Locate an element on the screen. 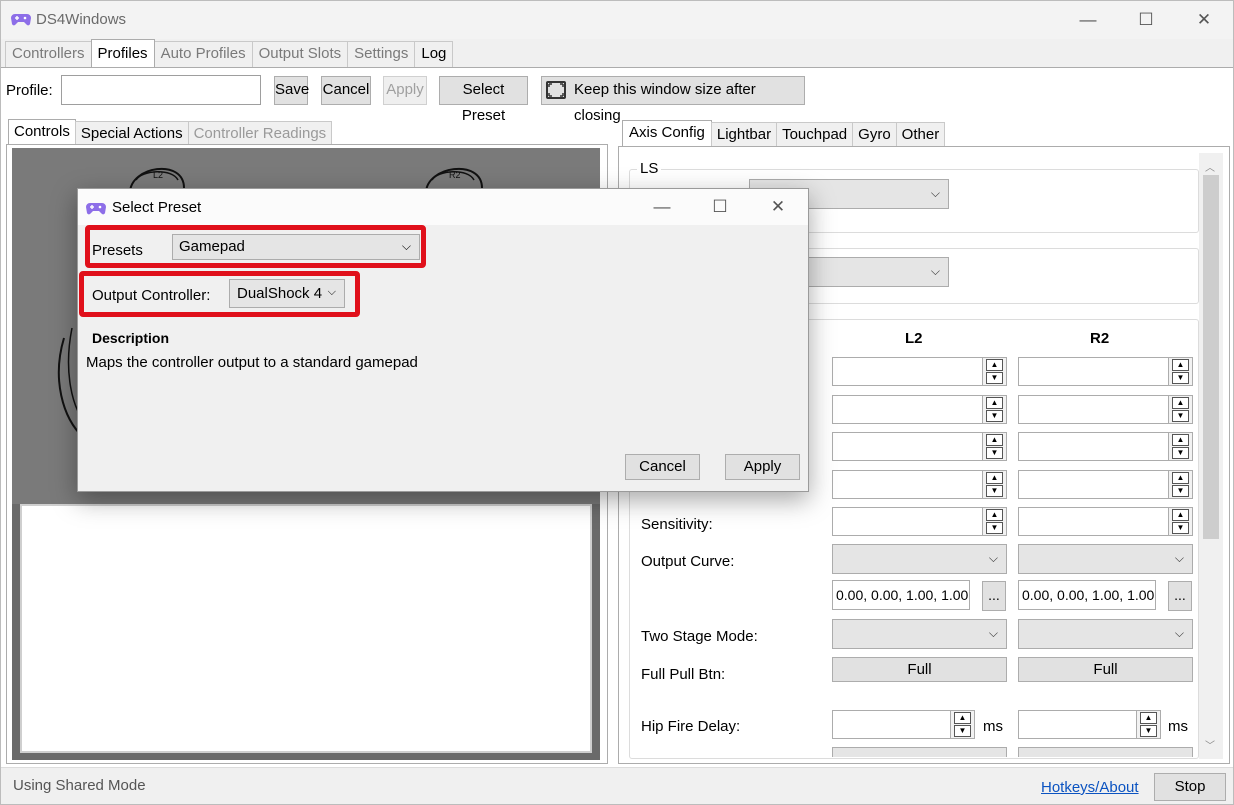 Image resolution: width=1234 pixels, height=805 pixels. stop-button: Stop is located at coordinates (1190, 787).